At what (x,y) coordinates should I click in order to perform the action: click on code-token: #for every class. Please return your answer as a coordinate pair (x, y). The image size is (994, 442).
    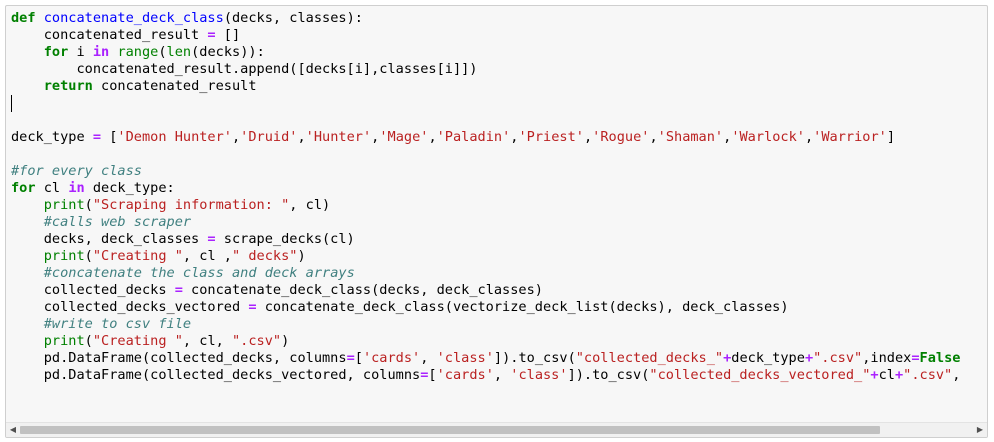
    Looking at the image, I should click on (76, 171).